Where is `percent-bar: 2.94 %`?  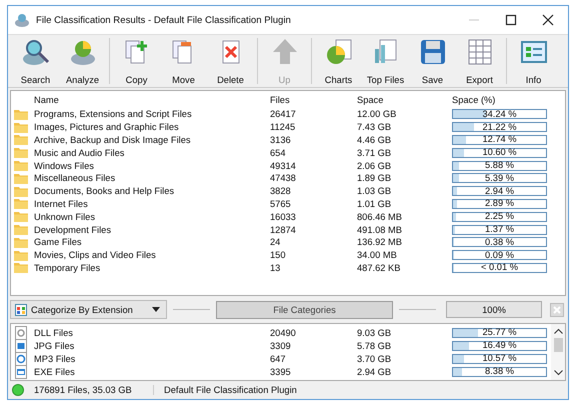 percent-bar: 2.94 % is located at coordinates (499, 191).